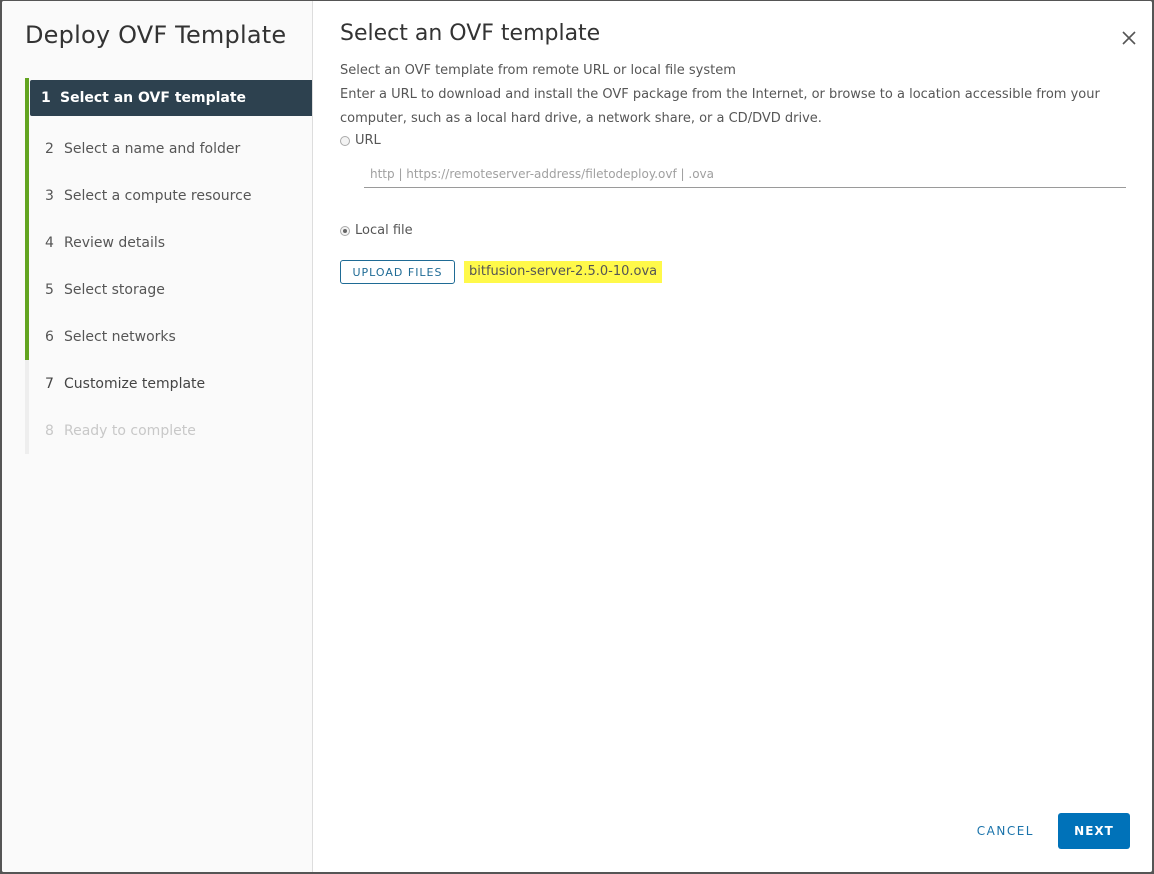 The image size is (1154, 874). I want to click on step-number: 5, so click(49, 289).